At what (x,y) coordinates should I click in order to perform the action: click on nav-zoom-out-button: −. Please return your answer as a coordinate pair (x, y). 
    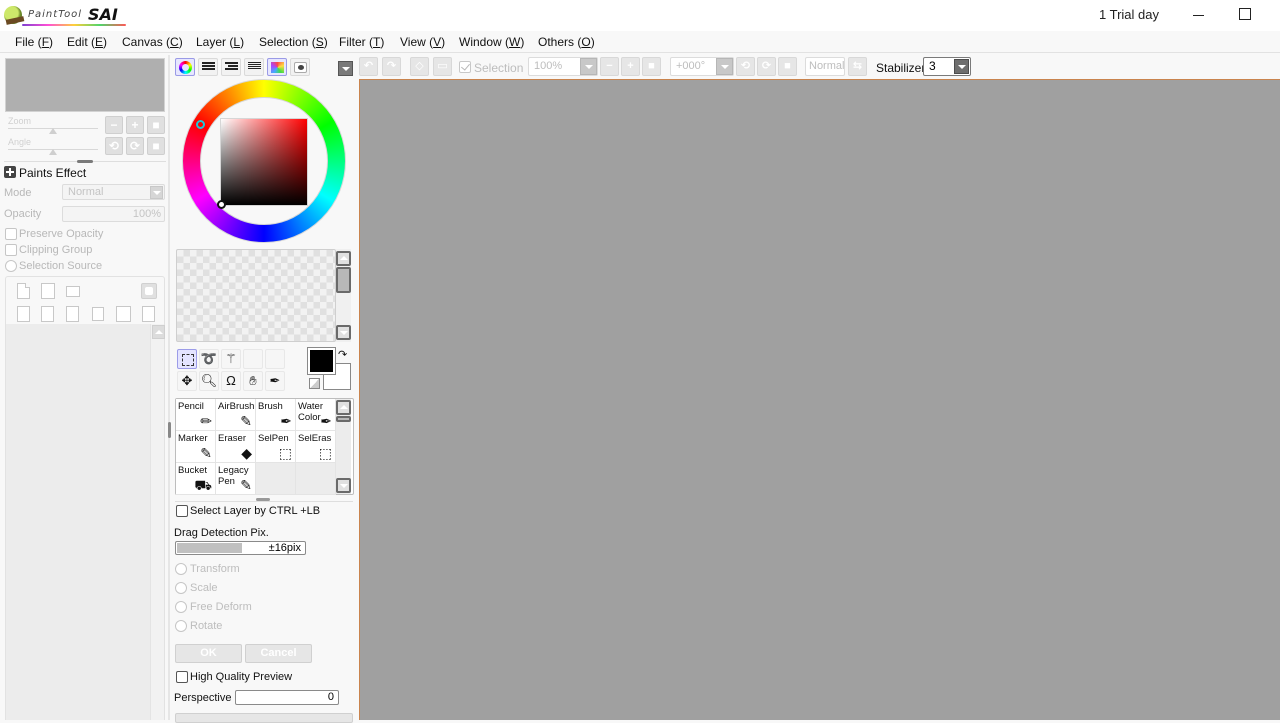
    Looking at the image, I should click on (114, 125).